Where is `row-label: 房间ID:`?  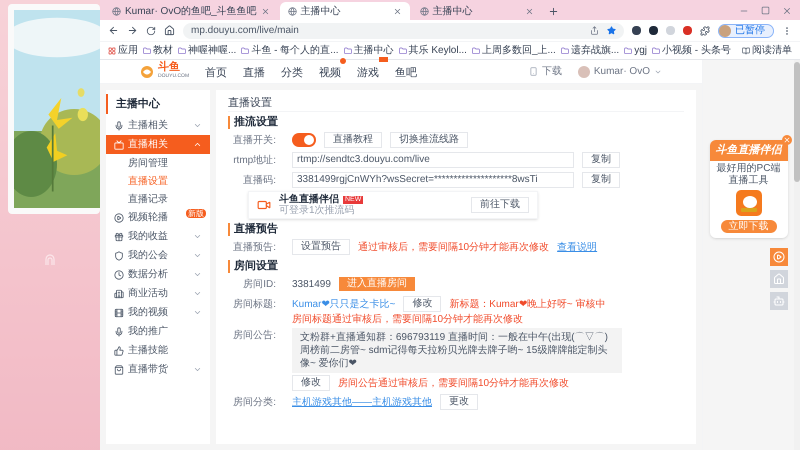 row-label: 房间ID: is located at coordinates (259, 285).